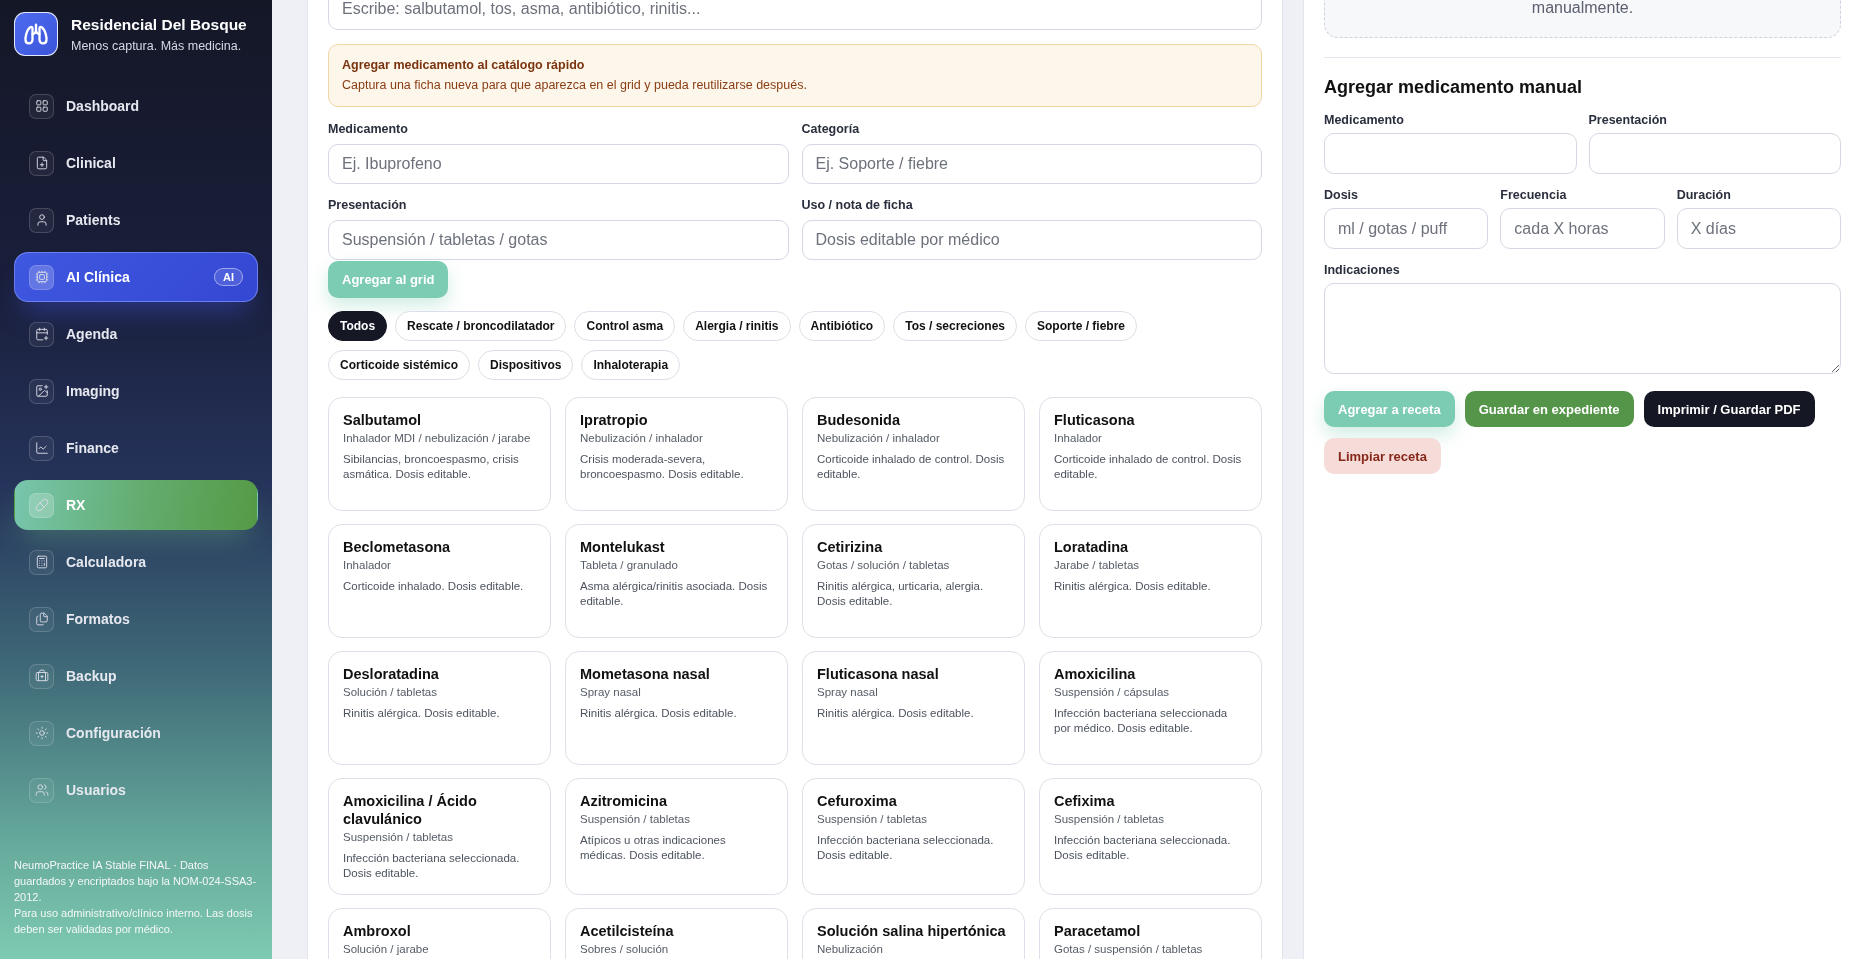 The height and width of the screenshot is (959, 1863). I want to click on input-field: X días, so click(1758, 228).